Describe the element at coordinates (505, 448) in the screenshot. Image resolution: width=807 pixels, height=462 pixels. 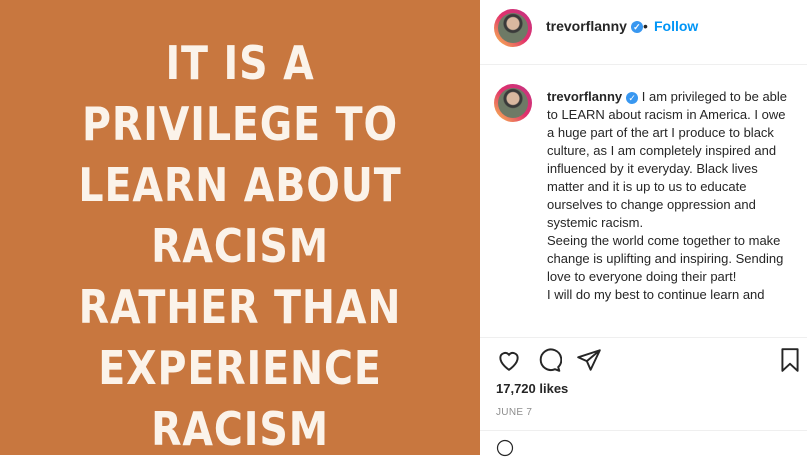
I see `emoji-icon` at that location.